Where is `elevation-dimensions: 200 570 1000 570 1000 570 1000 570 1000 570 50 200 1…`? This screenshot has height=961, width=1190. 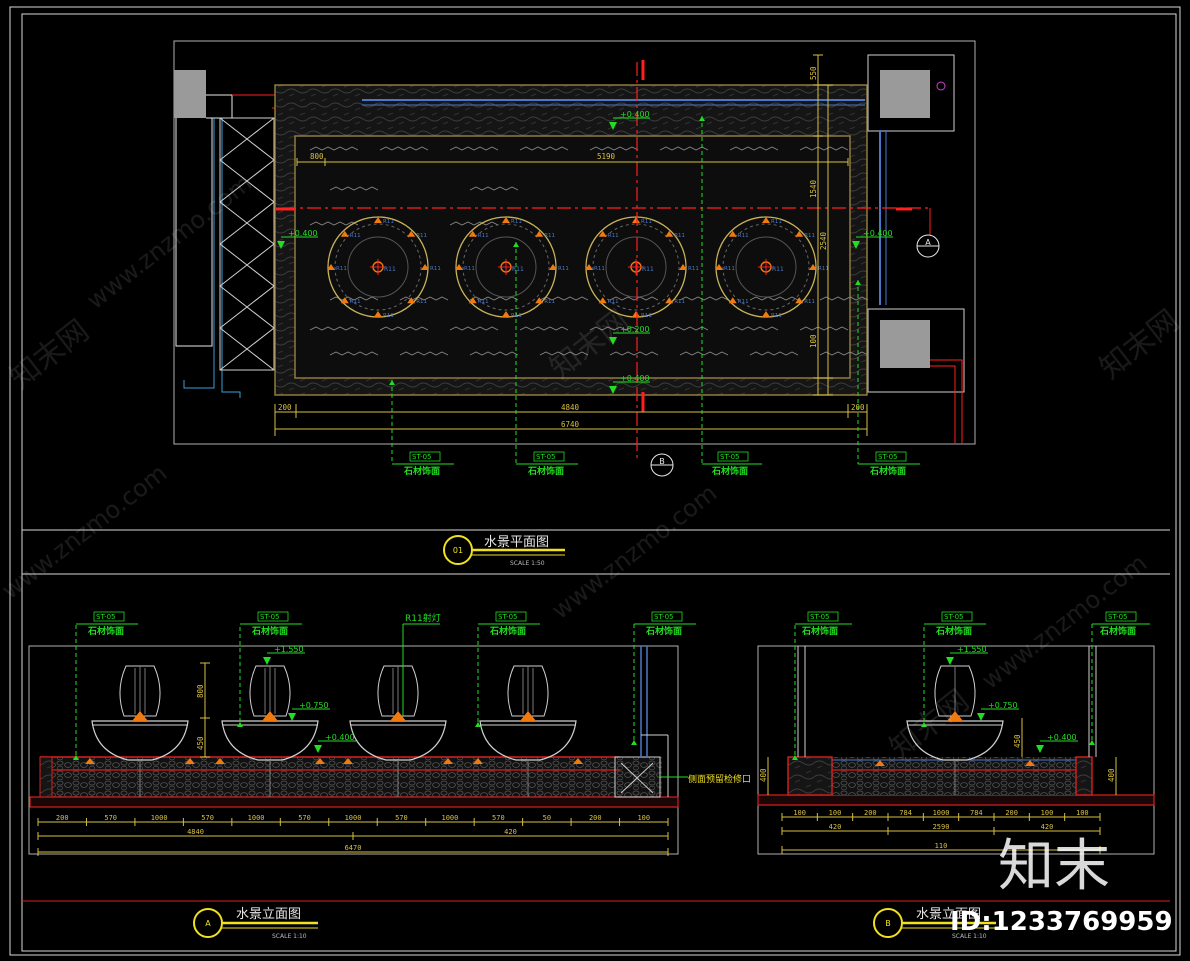
elevation-dimensions: 200 570 1000 570 1000 570 1000 570 1000 570 50 200 1… is located at coordinates (353, 835).